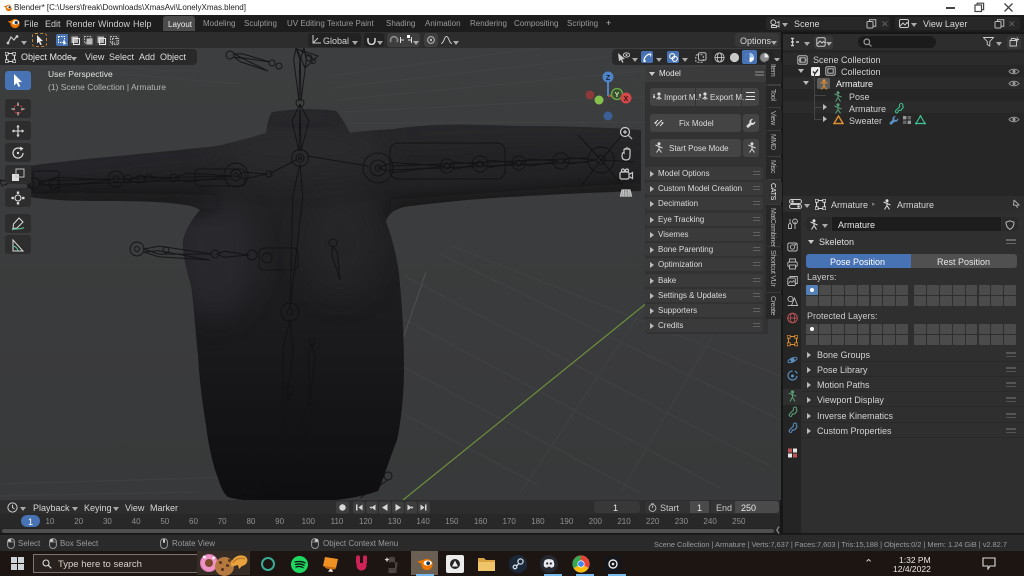 This screenshot has width=1024, height=576. I want to click on svg-text: X, so click(626, 99).